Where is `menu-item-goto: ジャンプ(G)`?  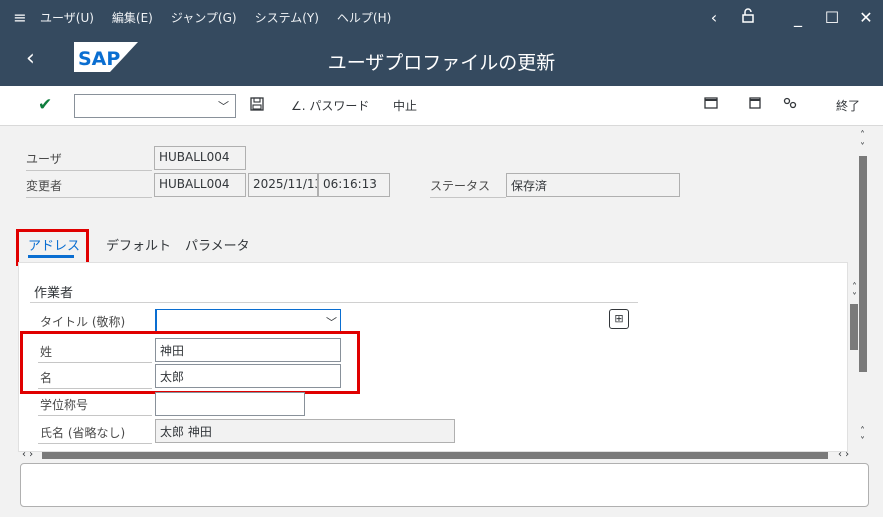 menu-item-goto: ジャンプ(G) is located at coordinates (204, 17).